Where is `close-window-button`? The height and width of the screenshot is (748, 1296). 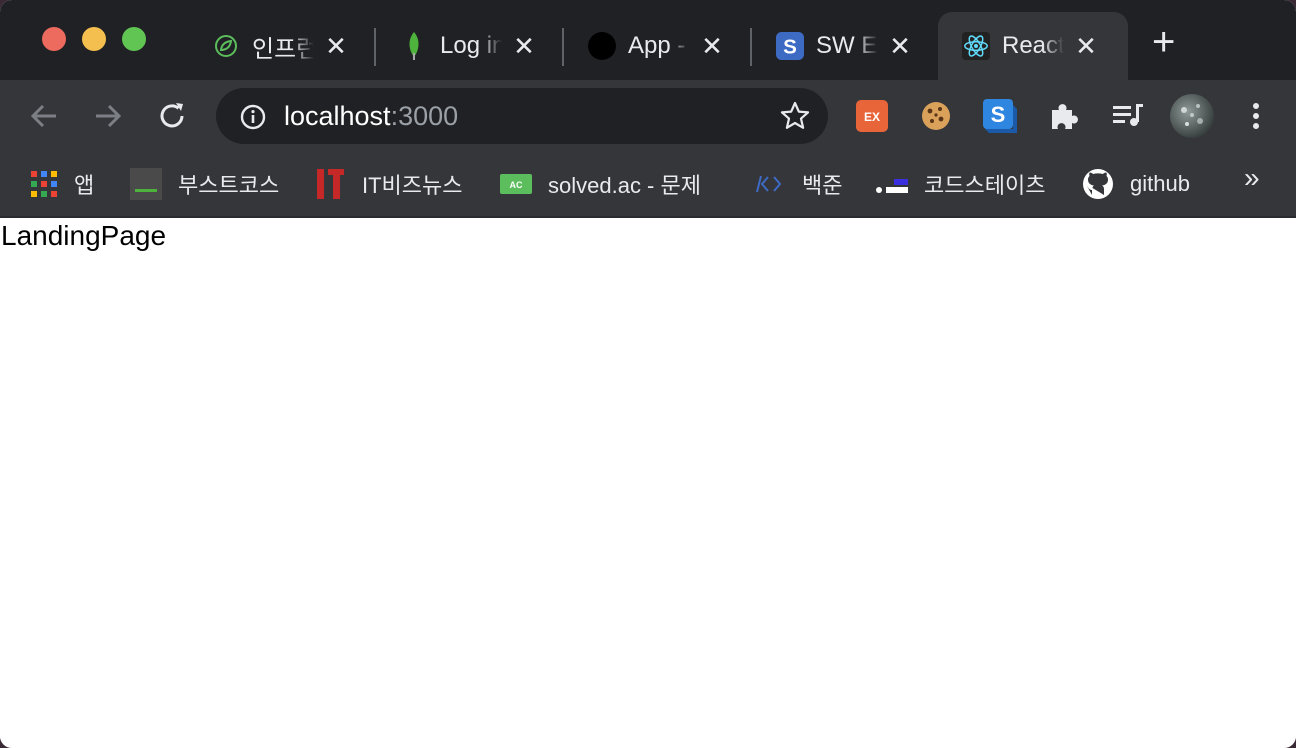 close-window-button is located at coordinates (54, 39).